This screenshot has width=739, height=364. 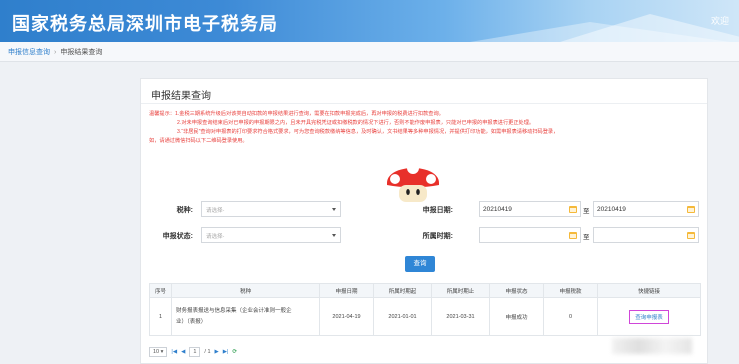 I want to click on declare-date-from-value: 20210419, so click(x=497, y=209).